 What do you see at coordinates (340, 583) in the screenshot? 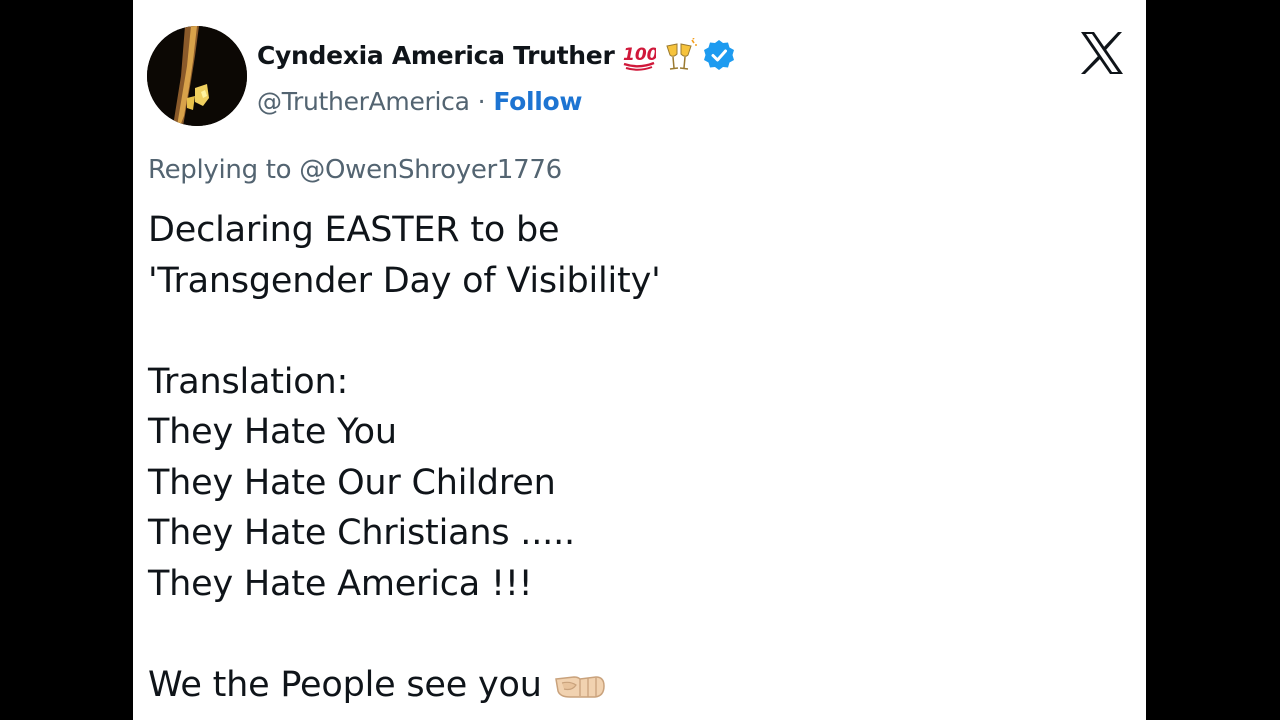
I see `tweet-line: They Hate America !!!` at bounding box center [340, 583].